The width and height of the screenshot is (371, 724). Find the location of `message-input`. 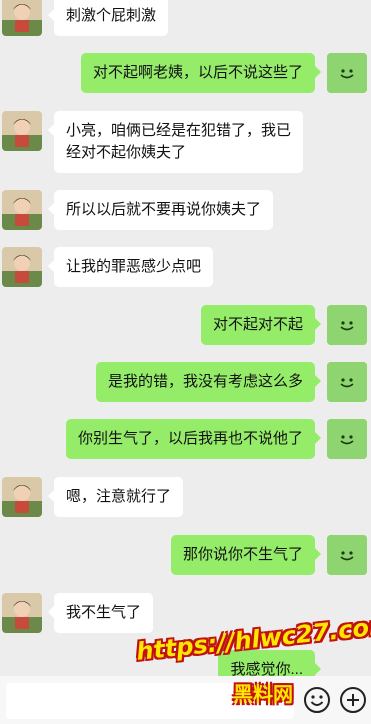

message-input is located at coordinates (150, 701).